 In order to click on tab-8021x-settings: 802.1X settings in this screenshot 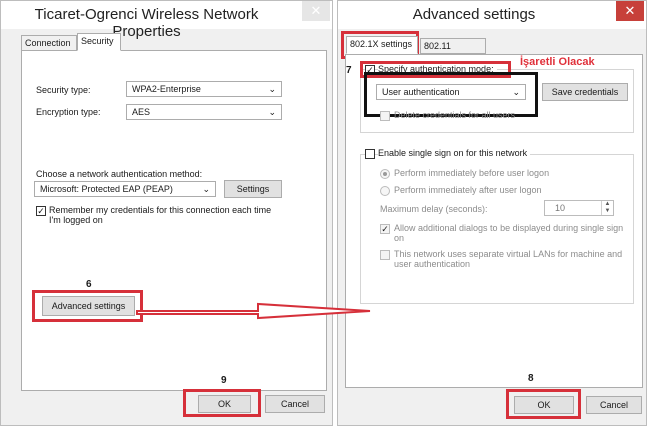, I will do `click(382, 45)`.